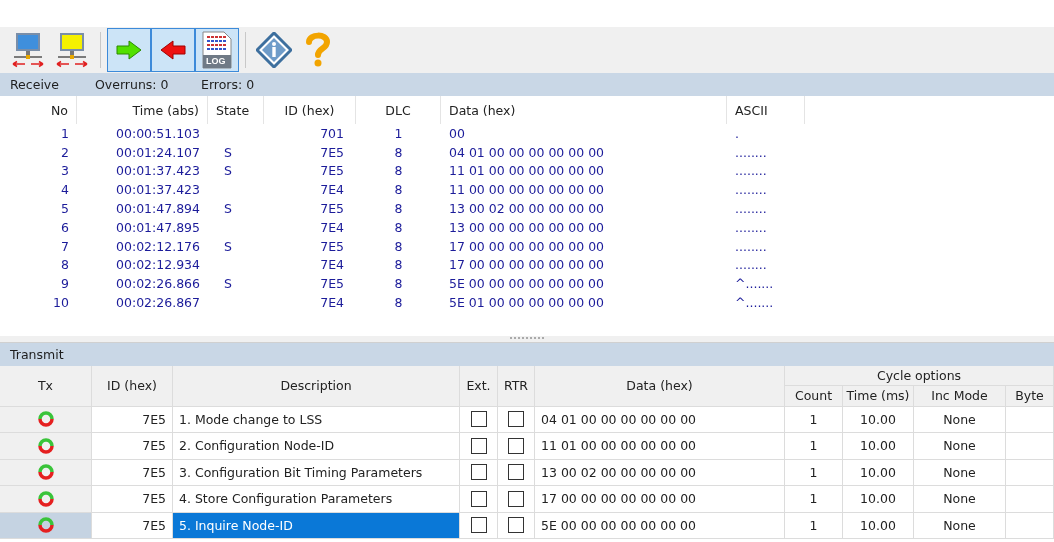  What do you see at coordinates (318, 50) in the screenshot?
I see `help-icon` at bounding box center [318, 50].